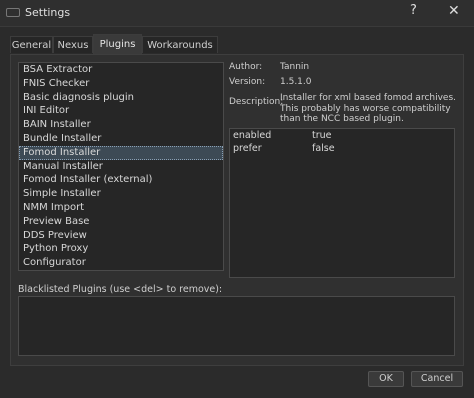 This screenshot has width=474, height=398. What do you see at coordinates (180, 44) in the screenshot?
I see `tab-workarounds: Workarounds` at bounding box center [180, 44].